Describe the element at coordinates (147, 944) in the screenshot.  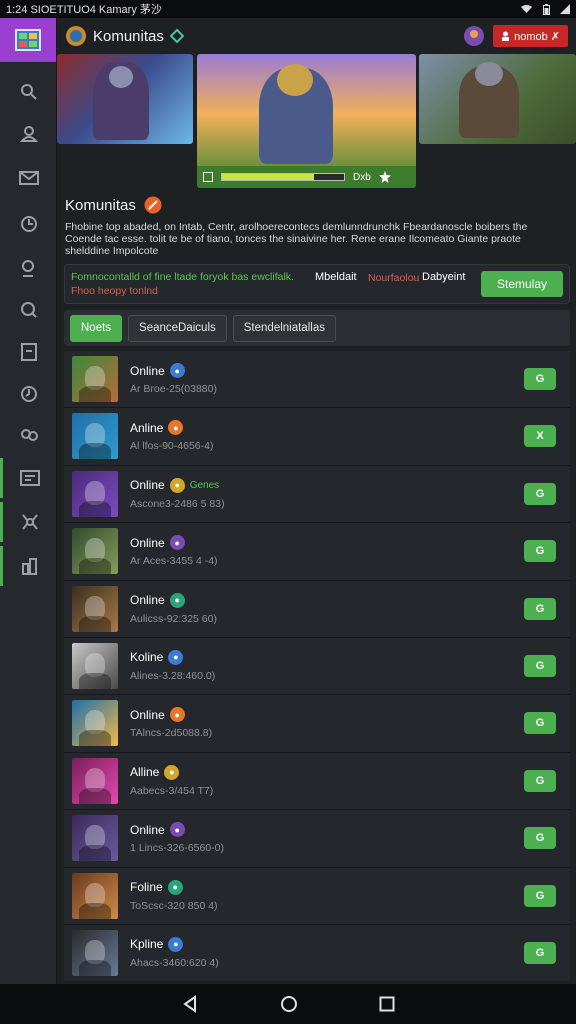
I see `member-status-text: Kpline` at that location.